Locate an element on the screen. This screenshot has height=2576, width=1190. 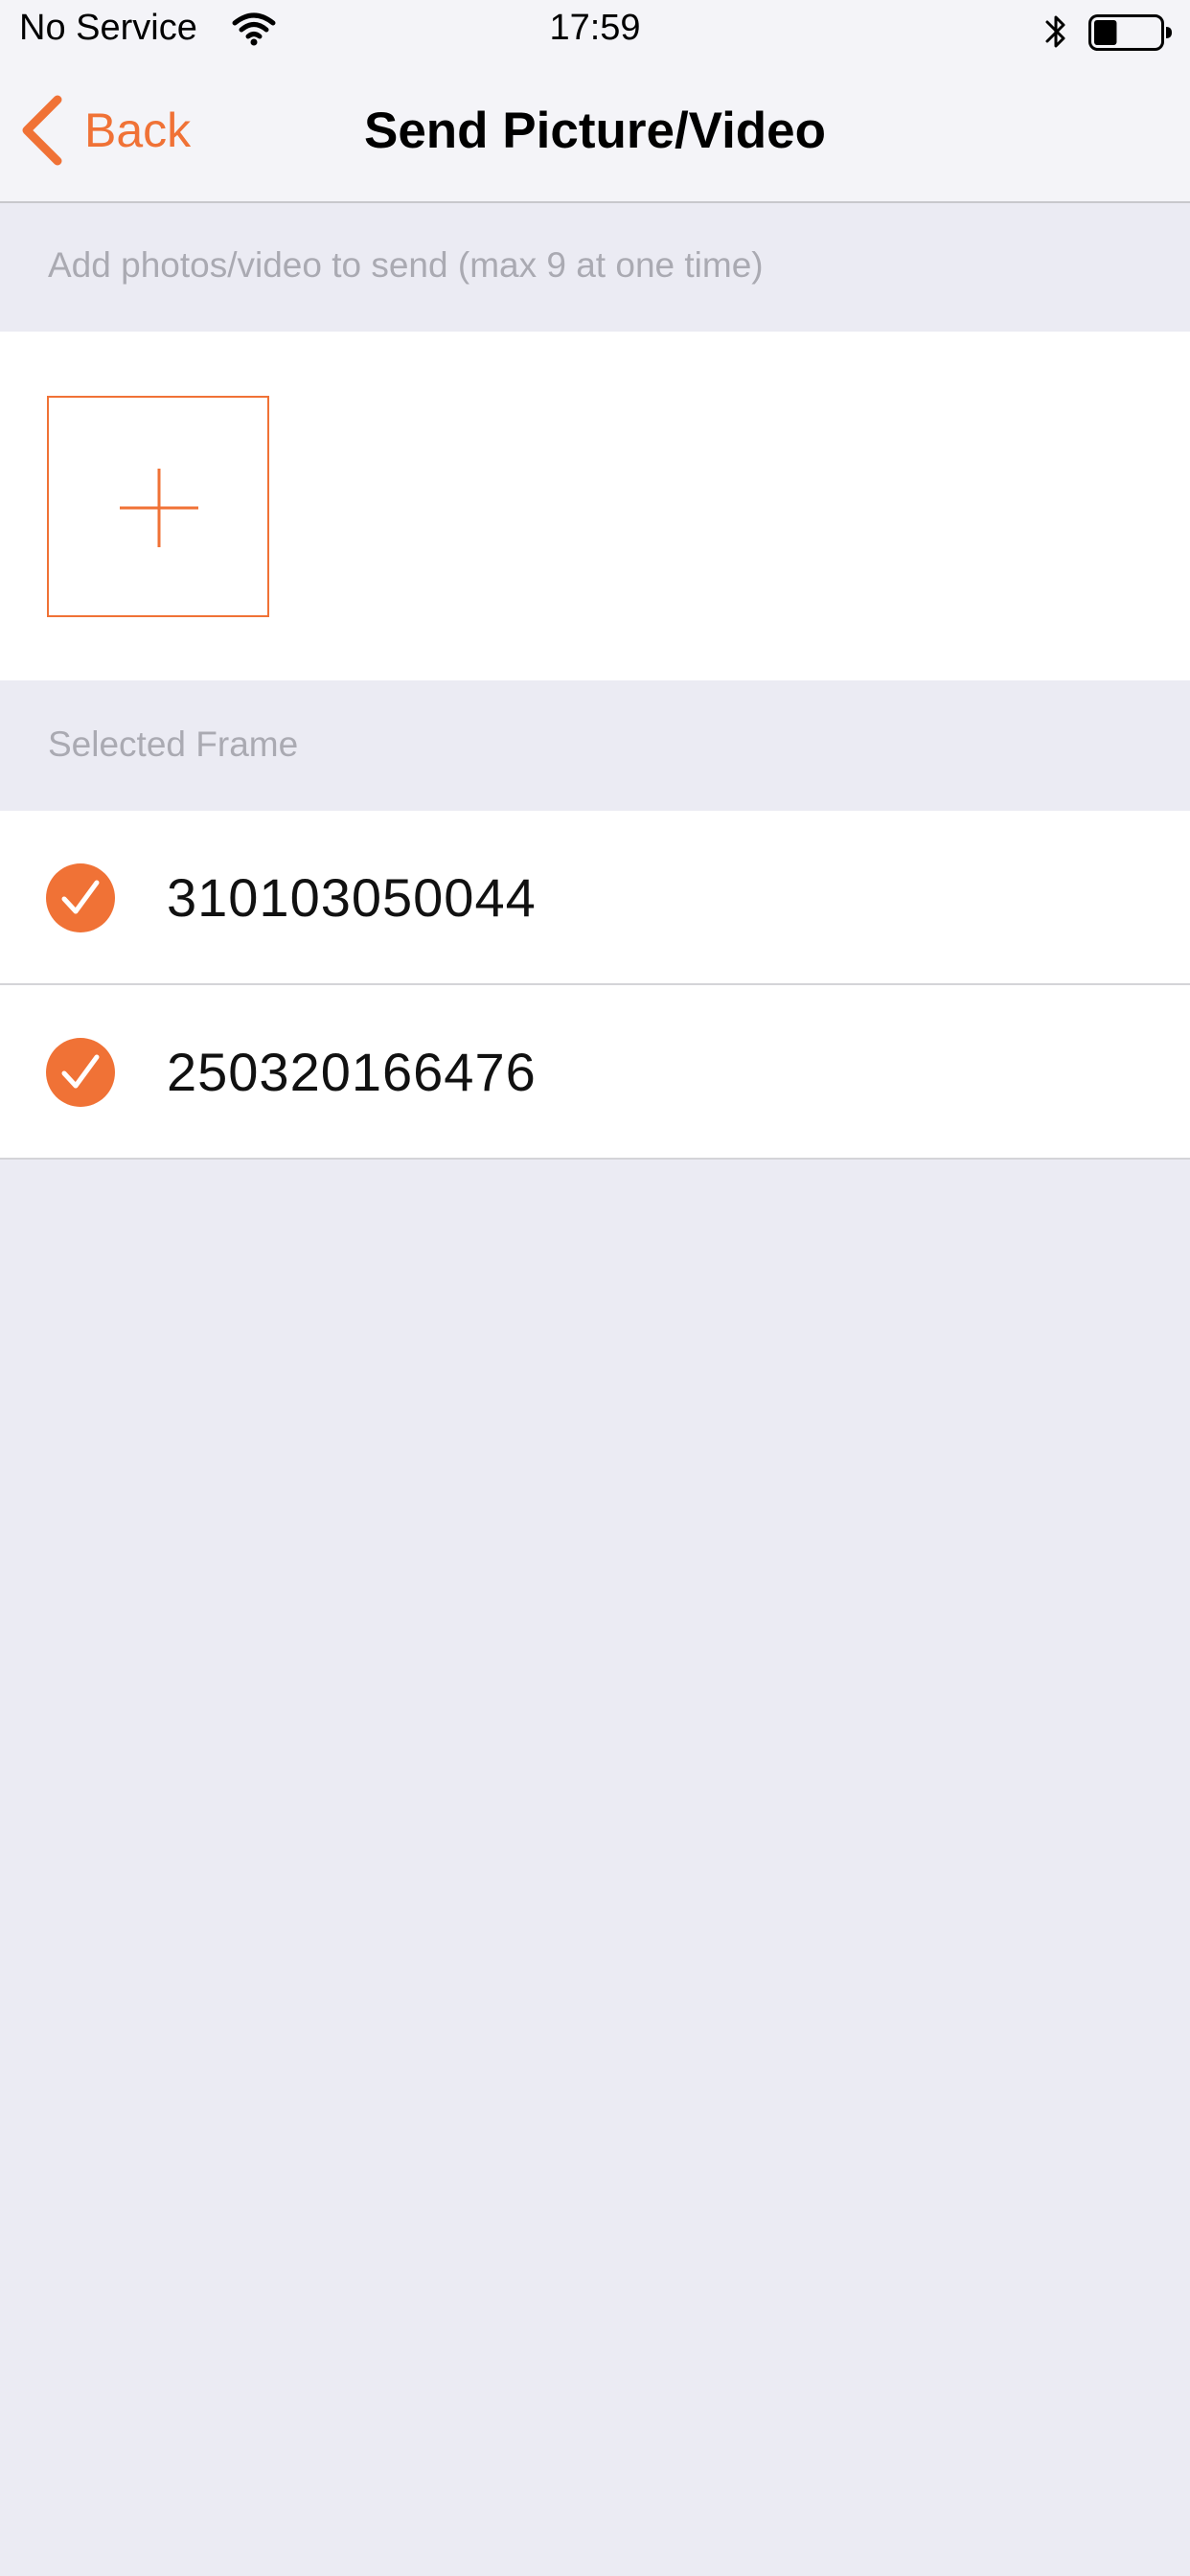
bluetooth-icon is located at coordinates (1055, 31).